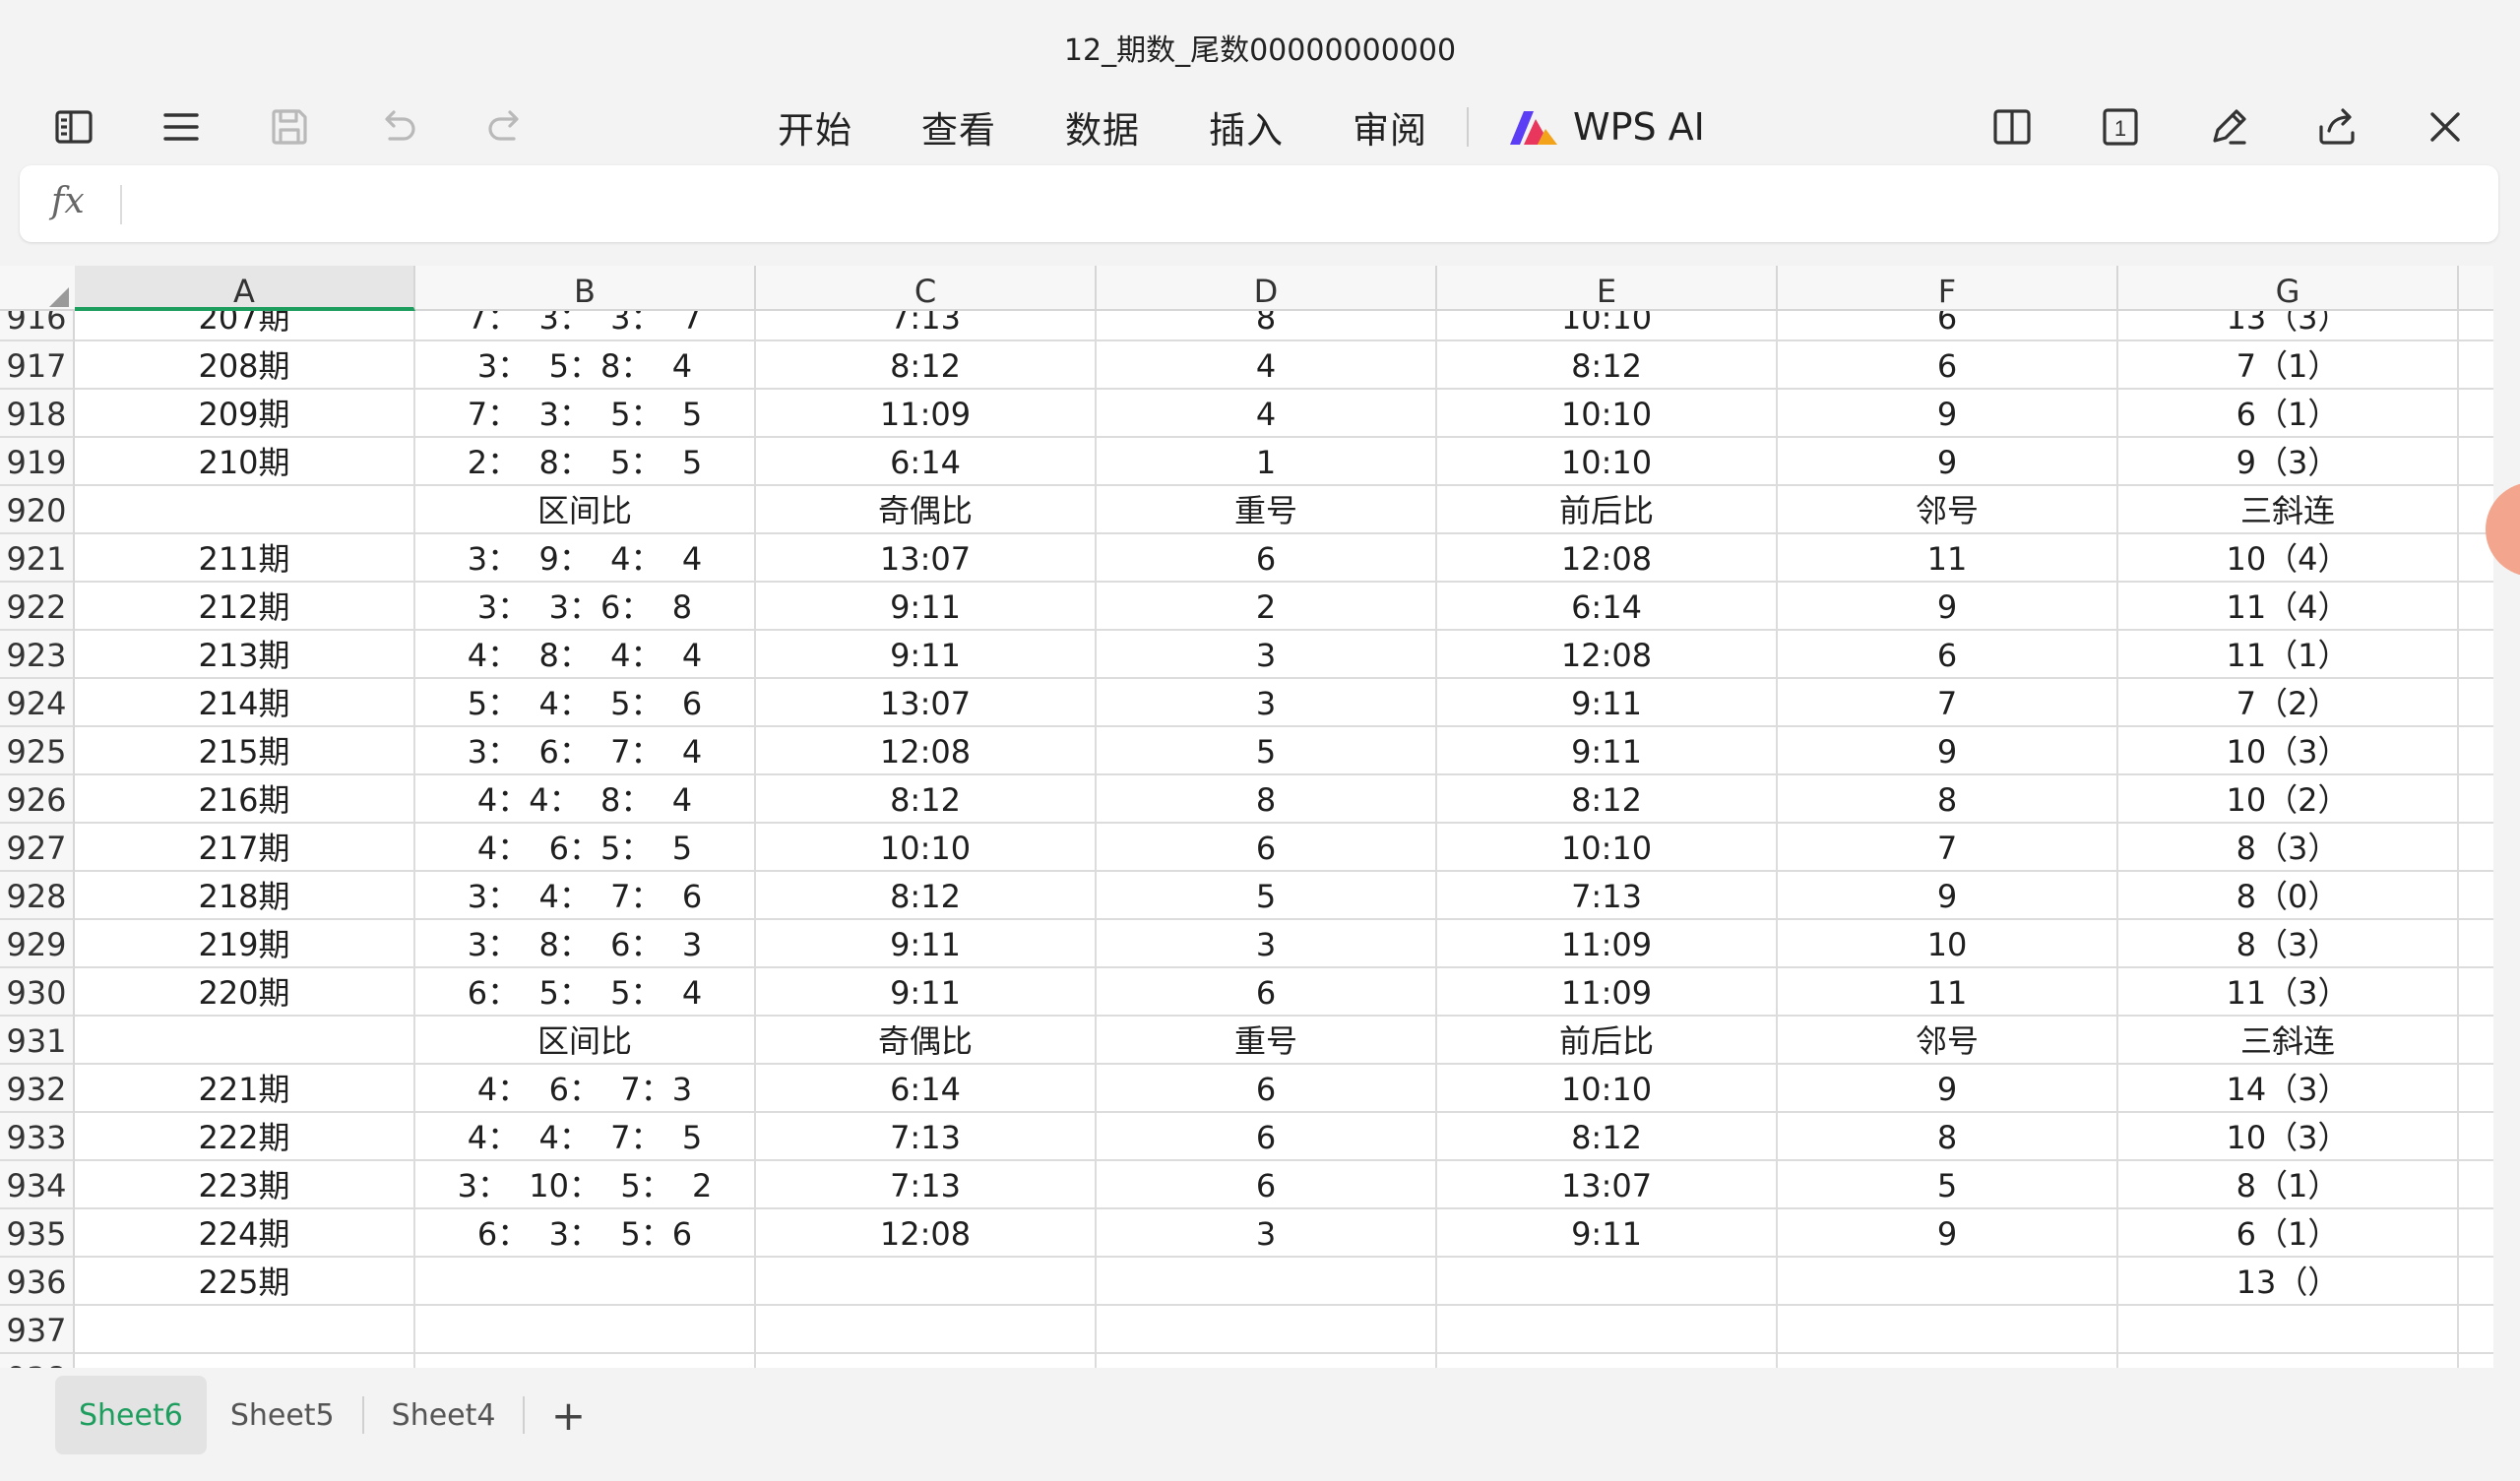 The image size is (2520, 1481). Describe the element at coordinates (245, 1185) in the screenshot. I see `cell-a: 223期` at that location.